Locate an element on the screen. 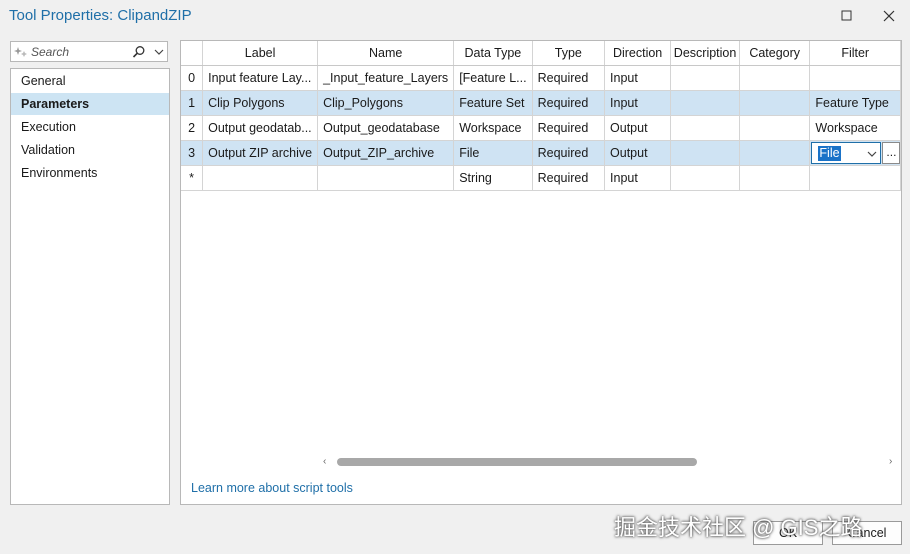  row-number: 1 is located at coordinates (192, 103).